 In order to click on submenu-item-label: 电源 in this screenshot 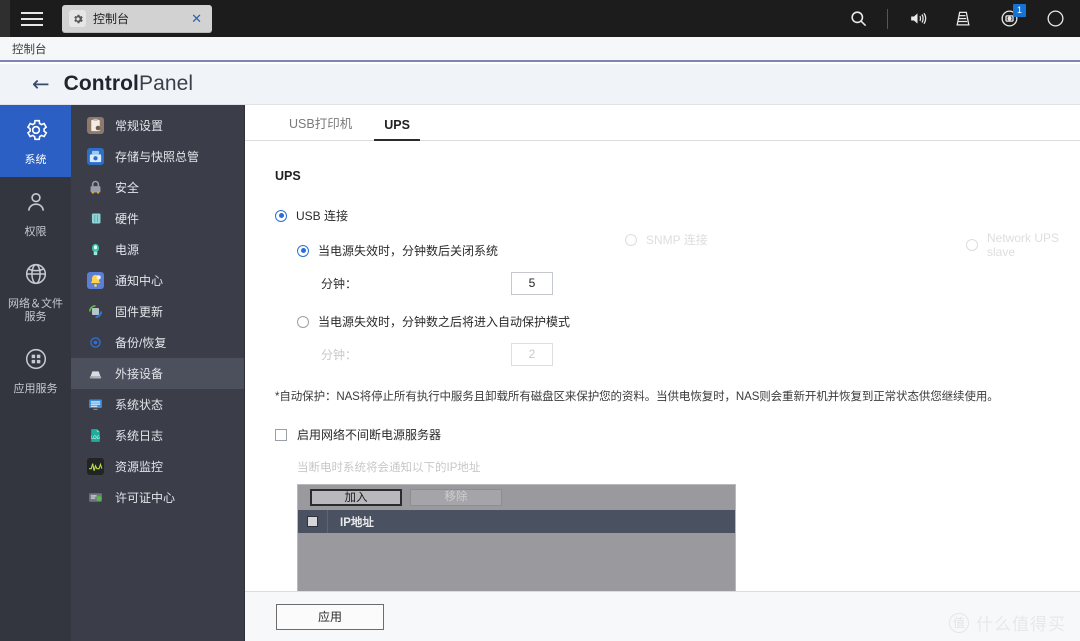, I will do `click(127, 250)`.